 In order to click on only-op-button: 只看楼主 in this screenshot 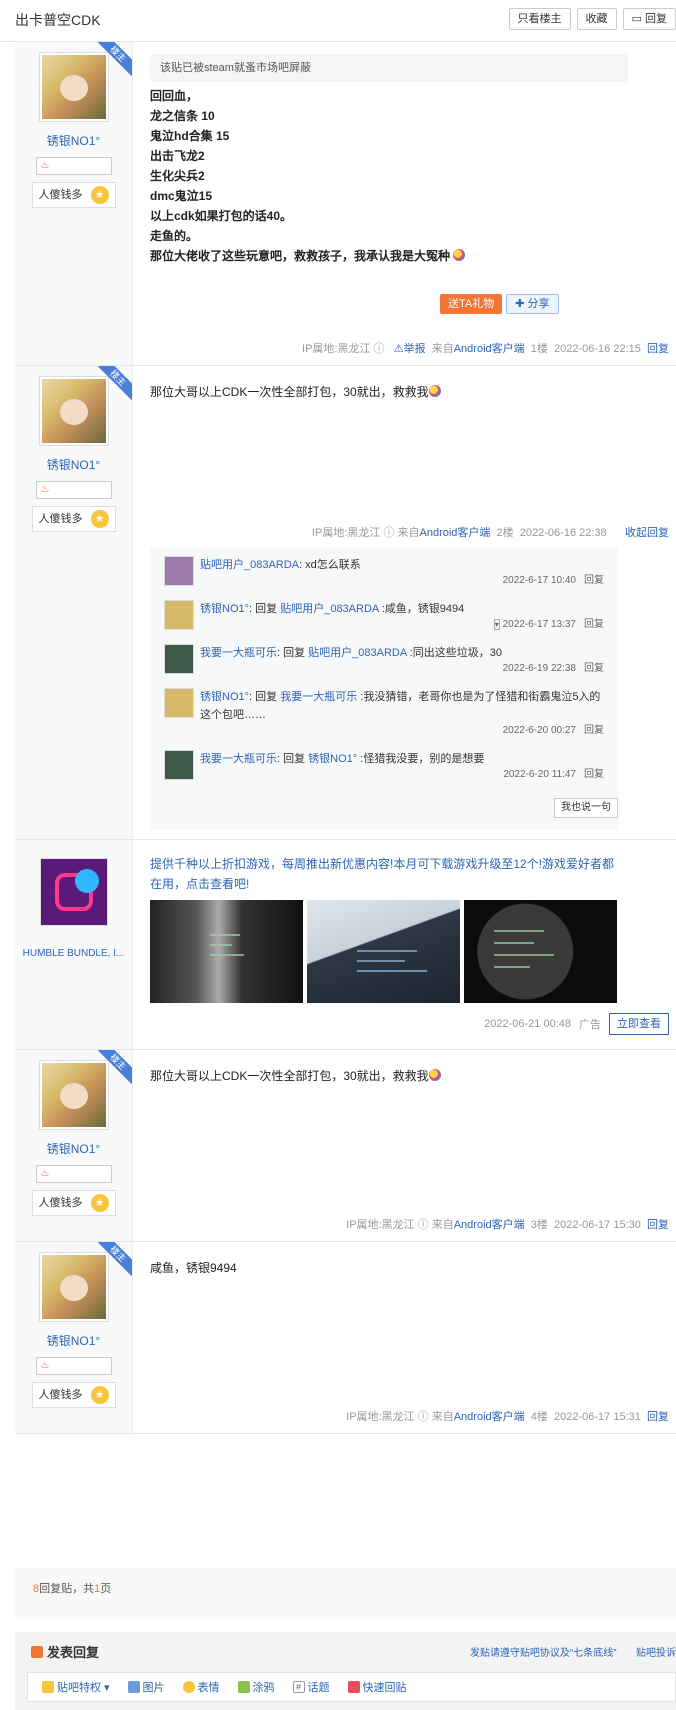, I will do `click(539, 19)`.